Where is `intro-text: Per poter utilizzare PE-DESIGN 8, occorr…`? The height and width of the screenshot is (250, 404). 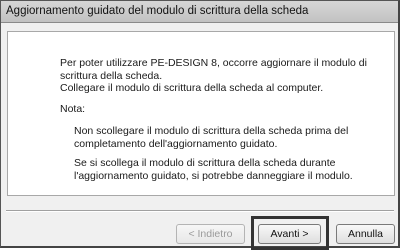
intro-text: Per poter utilizzare PE-DESIGN 8, occorr… is located at coordinates (220, 76).